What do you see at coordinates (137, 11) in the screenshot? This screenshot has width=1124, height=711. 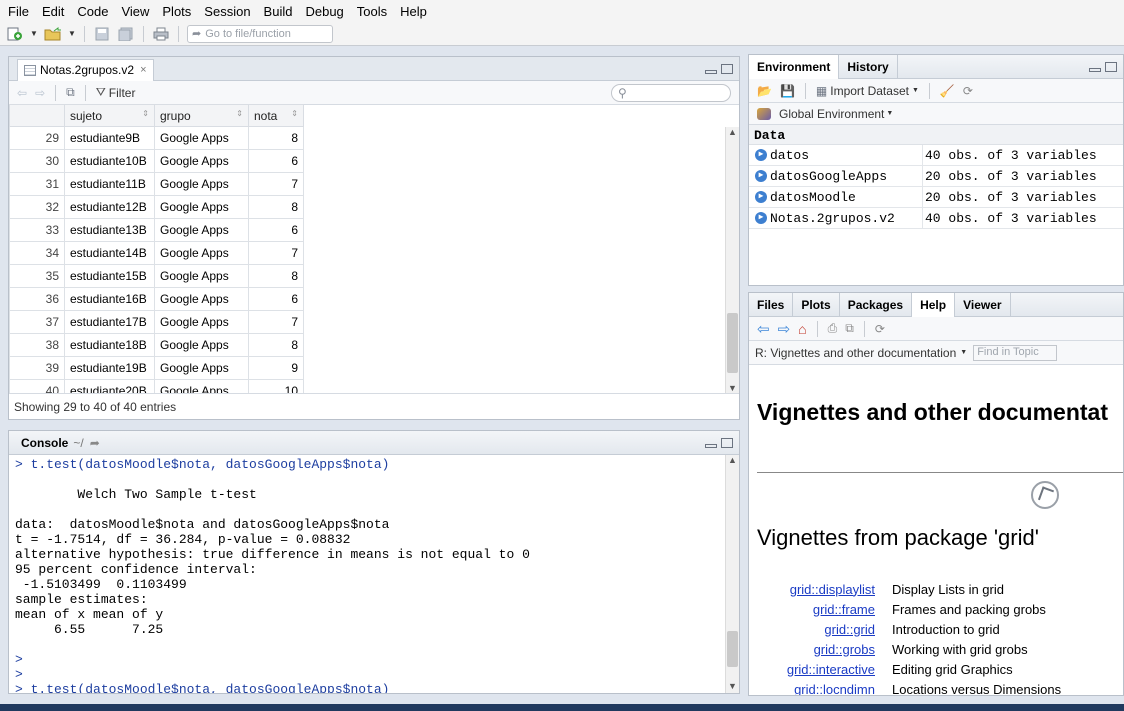 I see `menu-view: View` at bounding box center [137, 11].